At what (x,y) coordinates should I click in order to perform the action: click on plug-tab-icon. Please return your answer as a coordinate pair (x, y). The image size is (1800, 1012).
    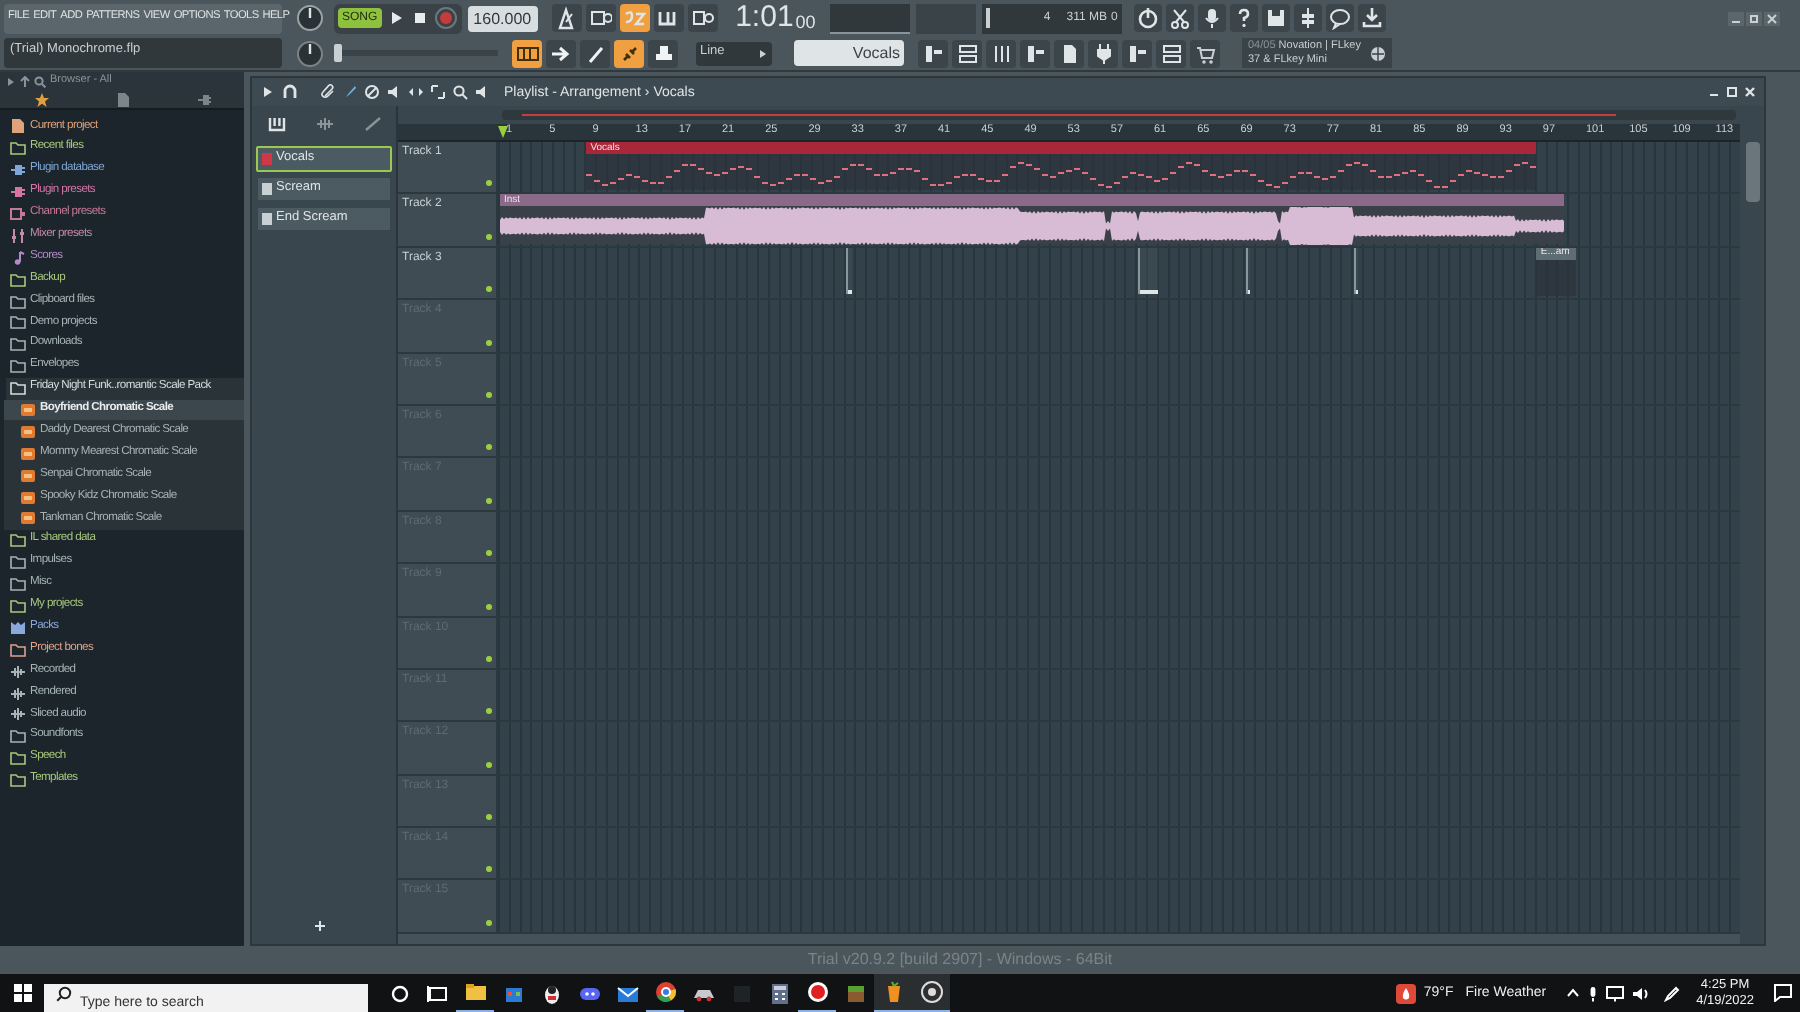
    Looking at the image, I should click on (203, 99).